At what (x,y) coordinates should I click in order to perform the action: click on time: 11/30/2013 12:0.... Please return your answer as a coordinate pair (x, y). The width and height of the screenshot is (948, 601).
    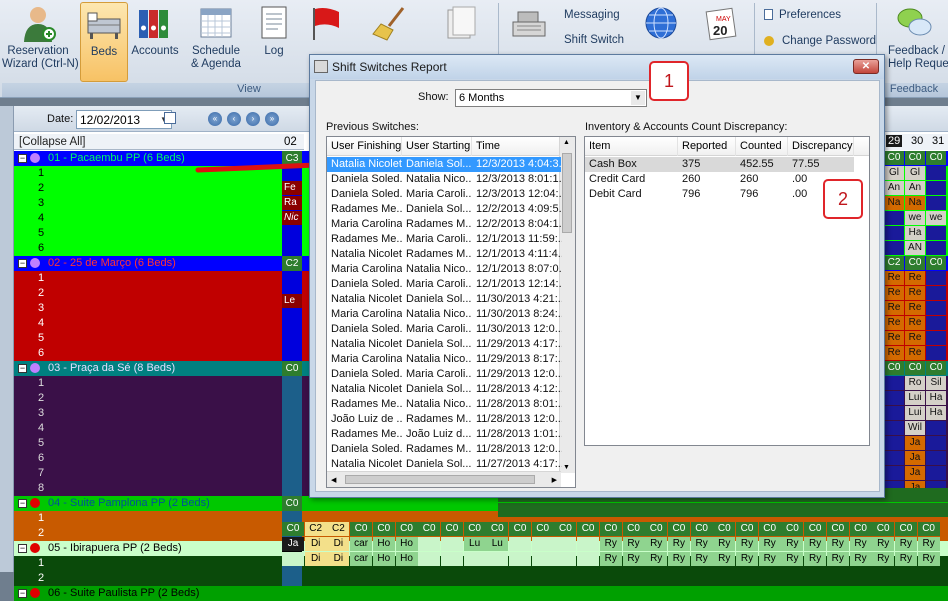
    Looking at the image, I should click on (519, 329).